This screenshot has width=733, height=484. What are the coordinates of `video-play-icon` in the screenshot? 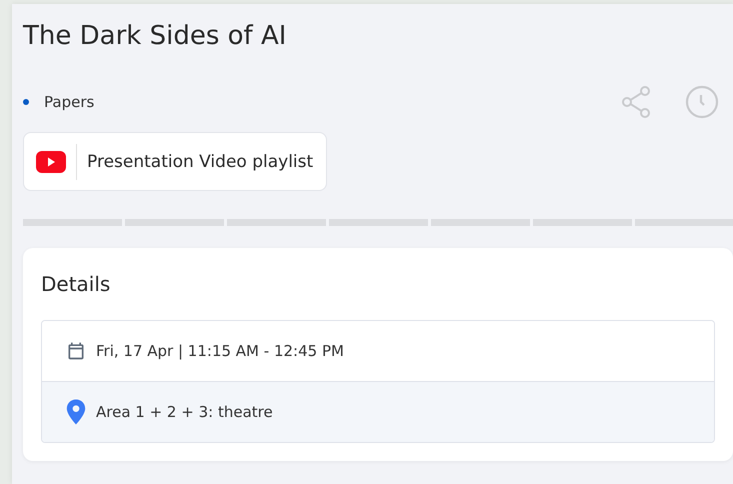 It's located at (51, 161).